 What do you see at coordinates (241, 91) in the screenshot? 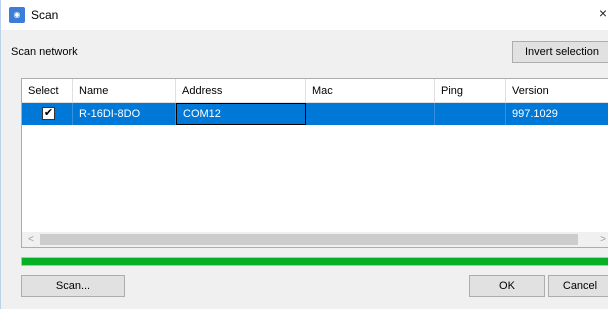
I see `column-header-address: Address` at bounding box center [241, 91].